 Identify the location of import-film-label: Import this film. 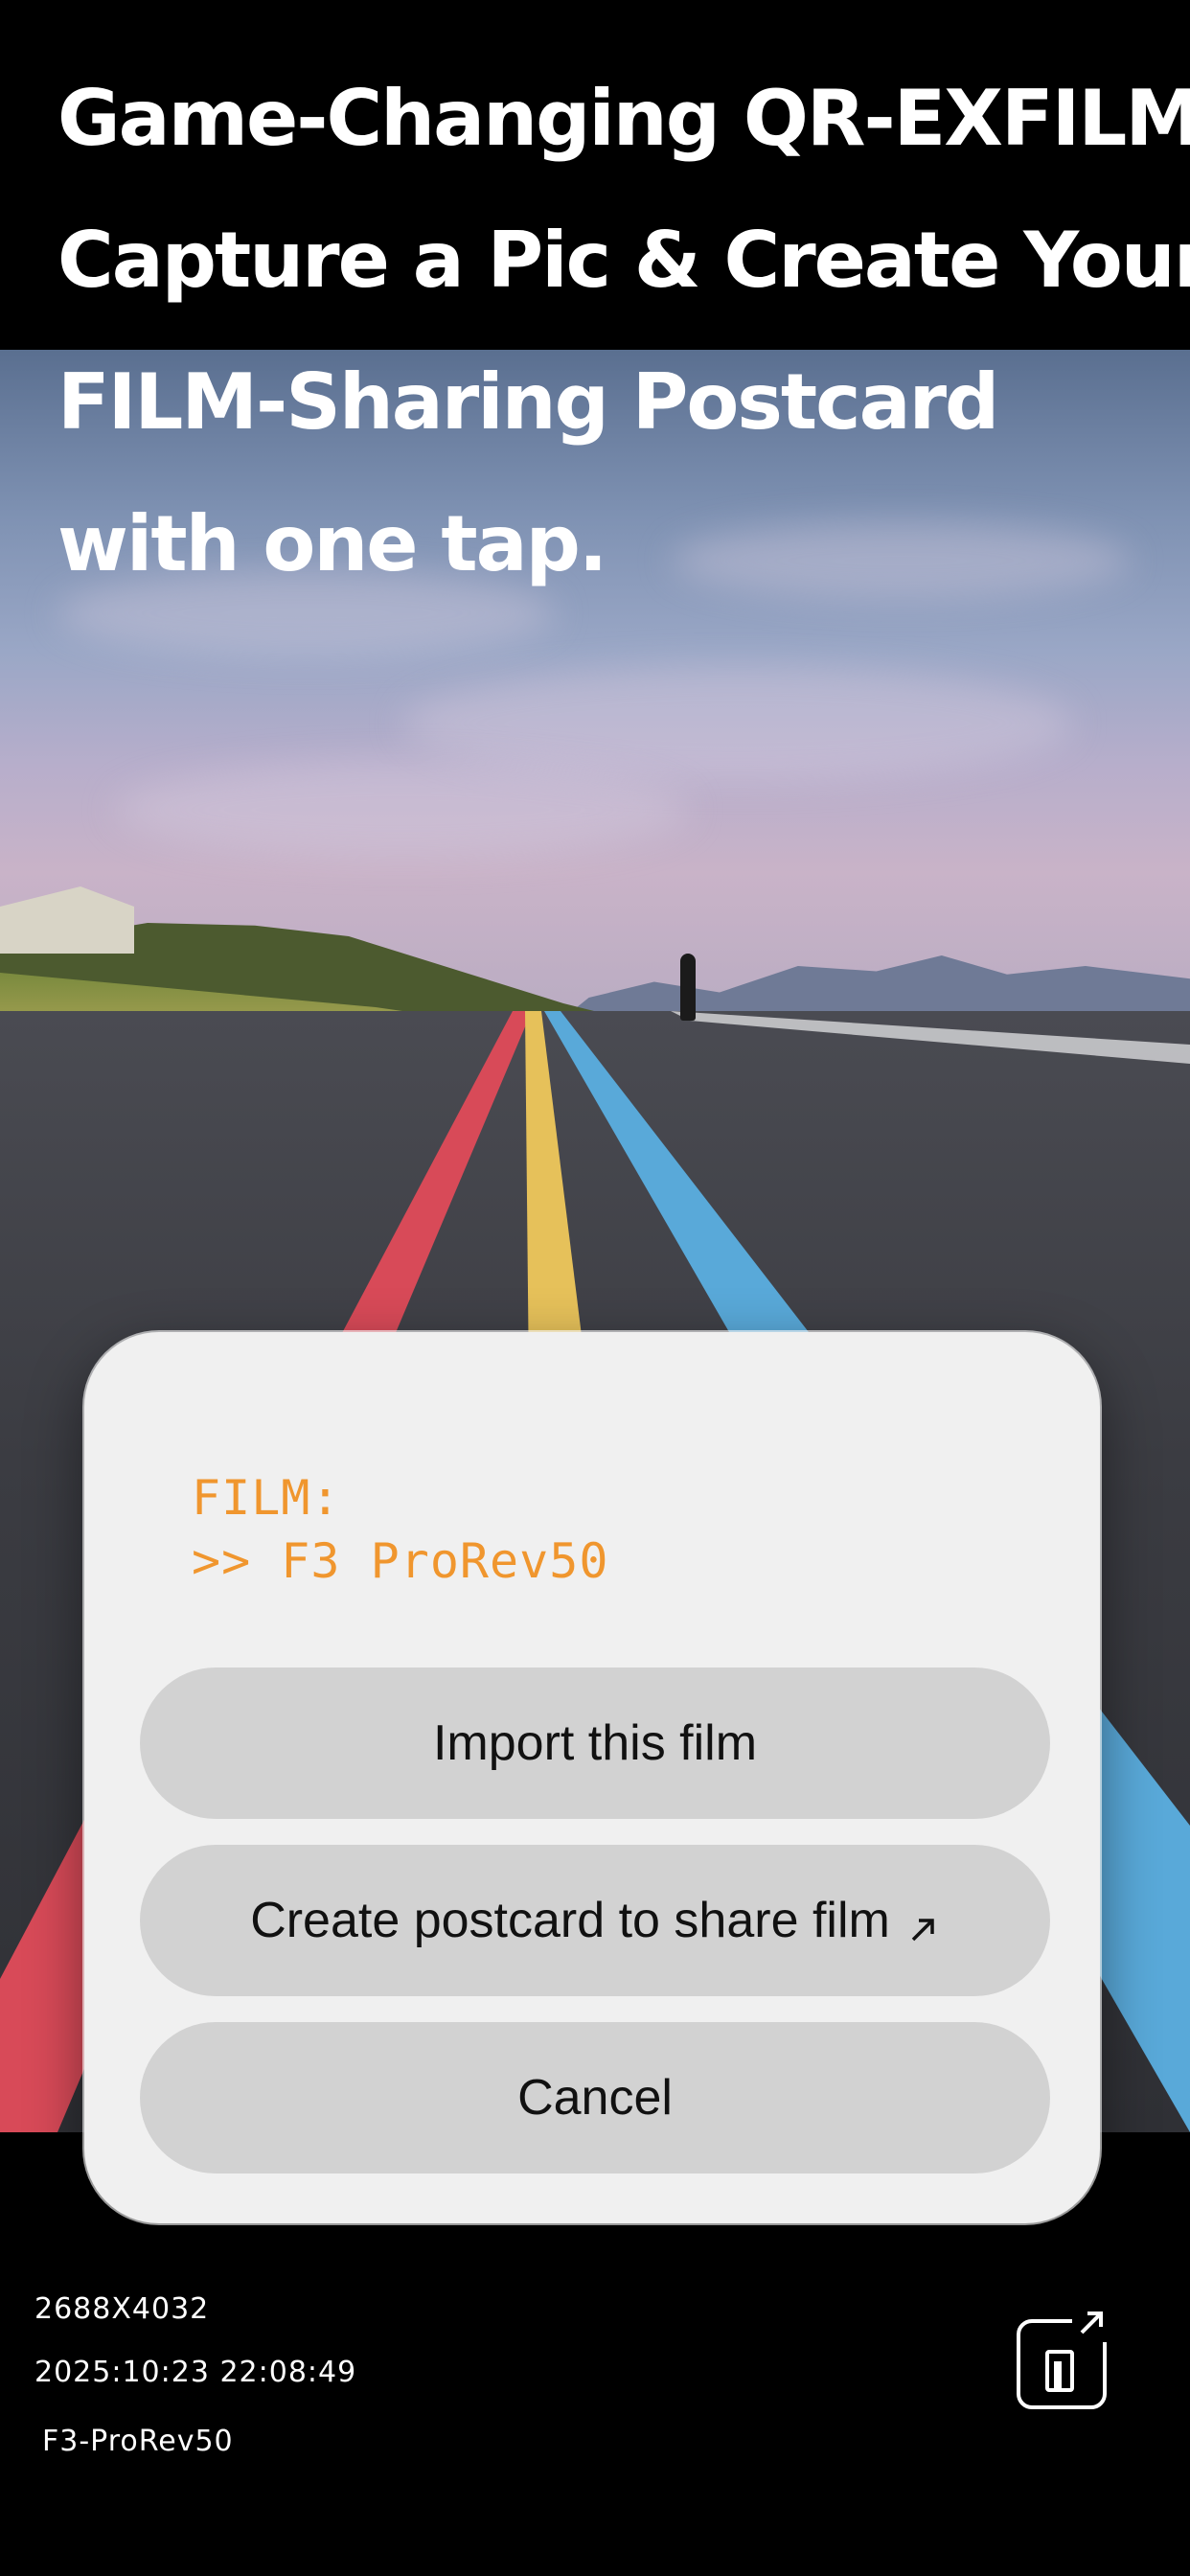
(595, 1743).